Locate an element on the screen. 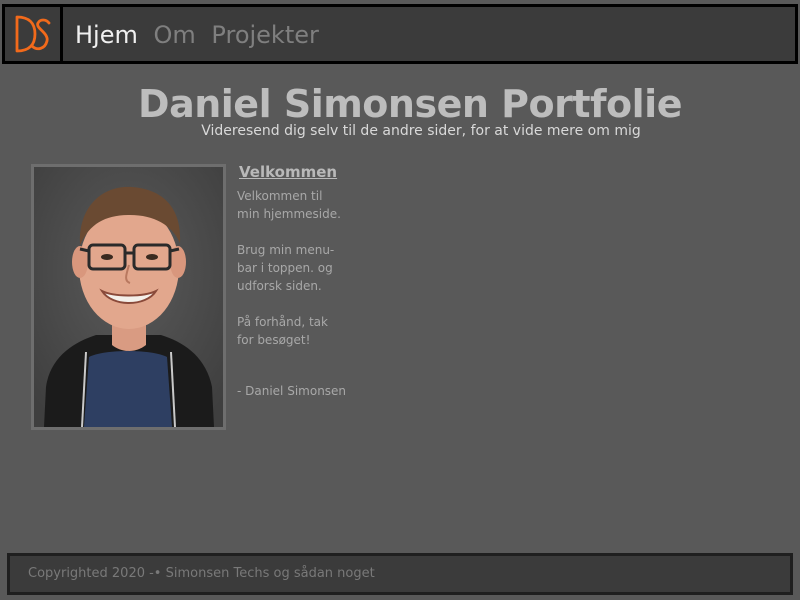  welcome-line: min hjemmeside. is located at coordinates (289, 214).